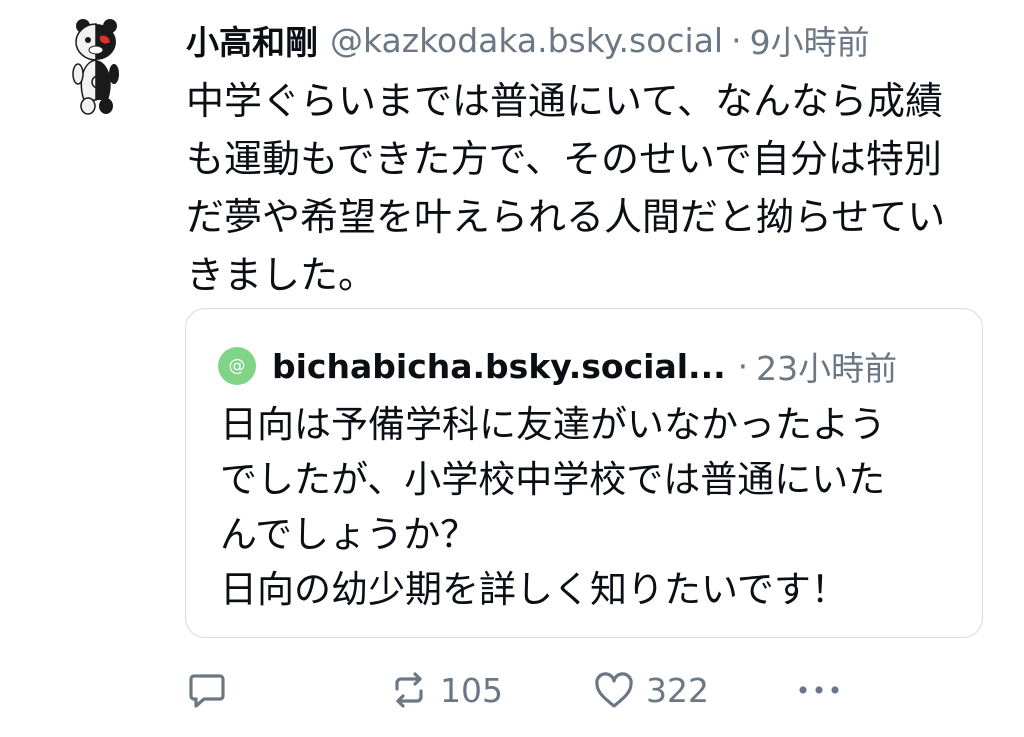 The image size is (1024, 737). Describe the element at coordinates (252, 40) in the screenshot. I see `author-name: 小高和剛` at that location.